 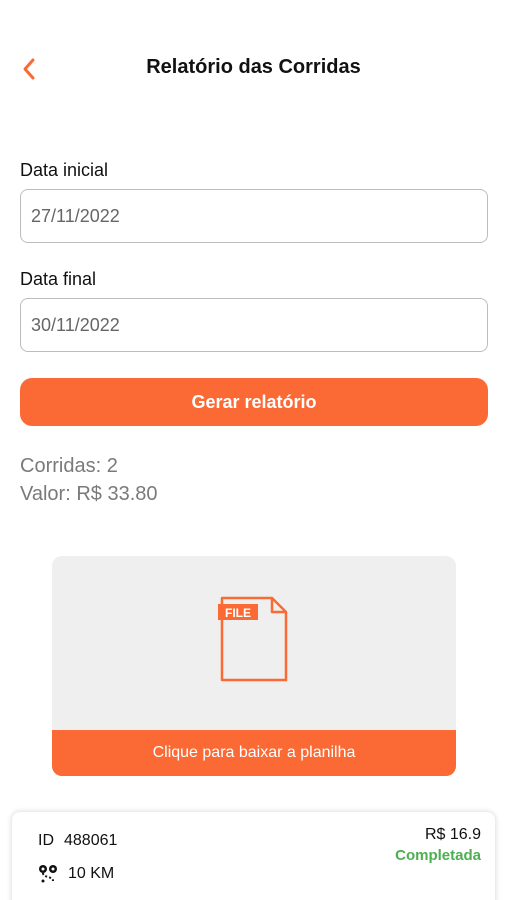 I want to click on generate-report-button: Gerar relatório, so click(x=254, y=402).